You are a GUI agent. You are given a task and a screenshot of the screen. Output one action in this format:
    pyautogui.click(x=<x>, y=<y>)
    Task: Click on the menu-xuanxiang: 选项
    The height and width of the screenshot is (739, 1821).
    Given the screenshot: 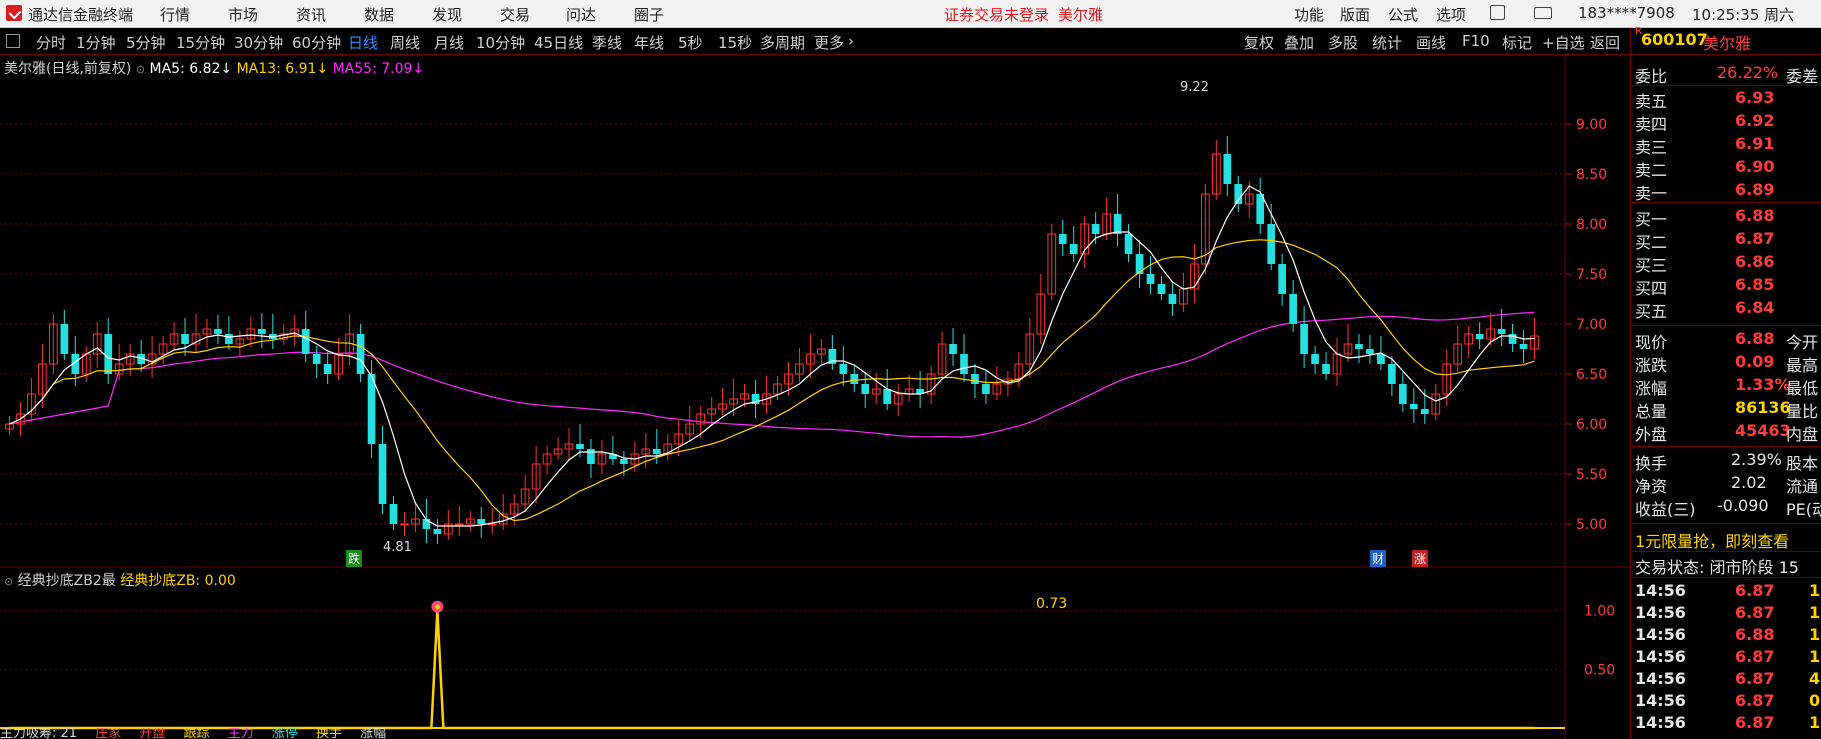 What is the action you would take?
    pyautogui.click(x=1451, y=14)
    